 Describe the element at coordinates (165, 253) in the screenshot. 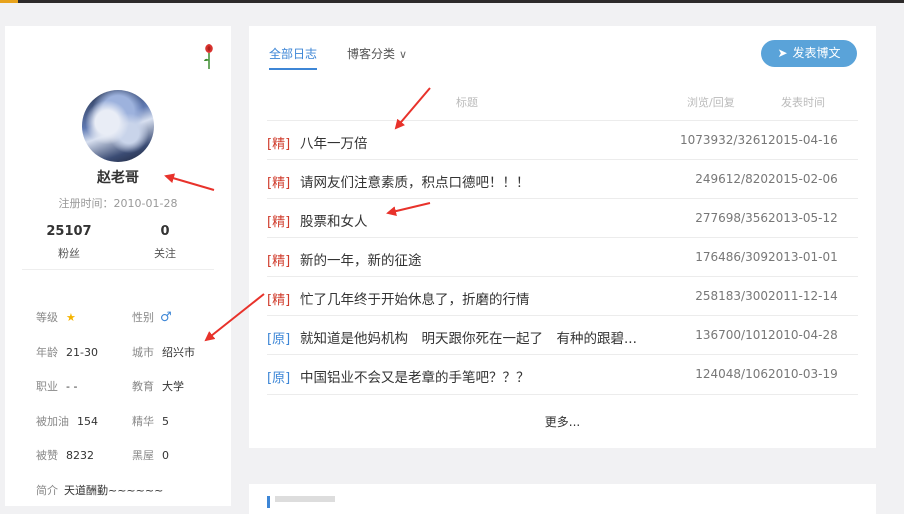

I see `follow-label: 关注` at that location.